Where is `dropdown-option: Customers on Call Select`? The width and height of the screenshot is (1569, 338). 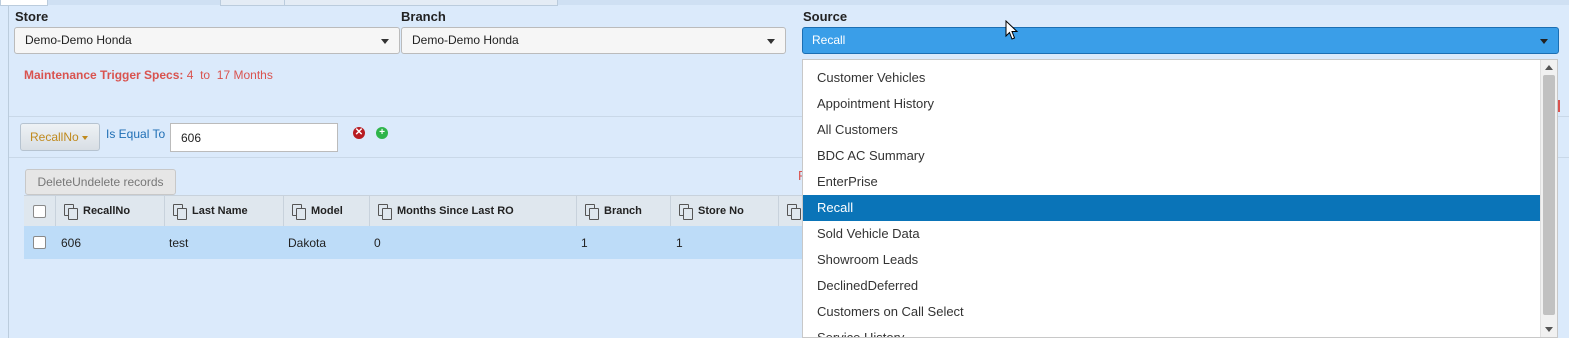 dropdown-option: Customers on Call Select is located at coordinates (1172, 312).